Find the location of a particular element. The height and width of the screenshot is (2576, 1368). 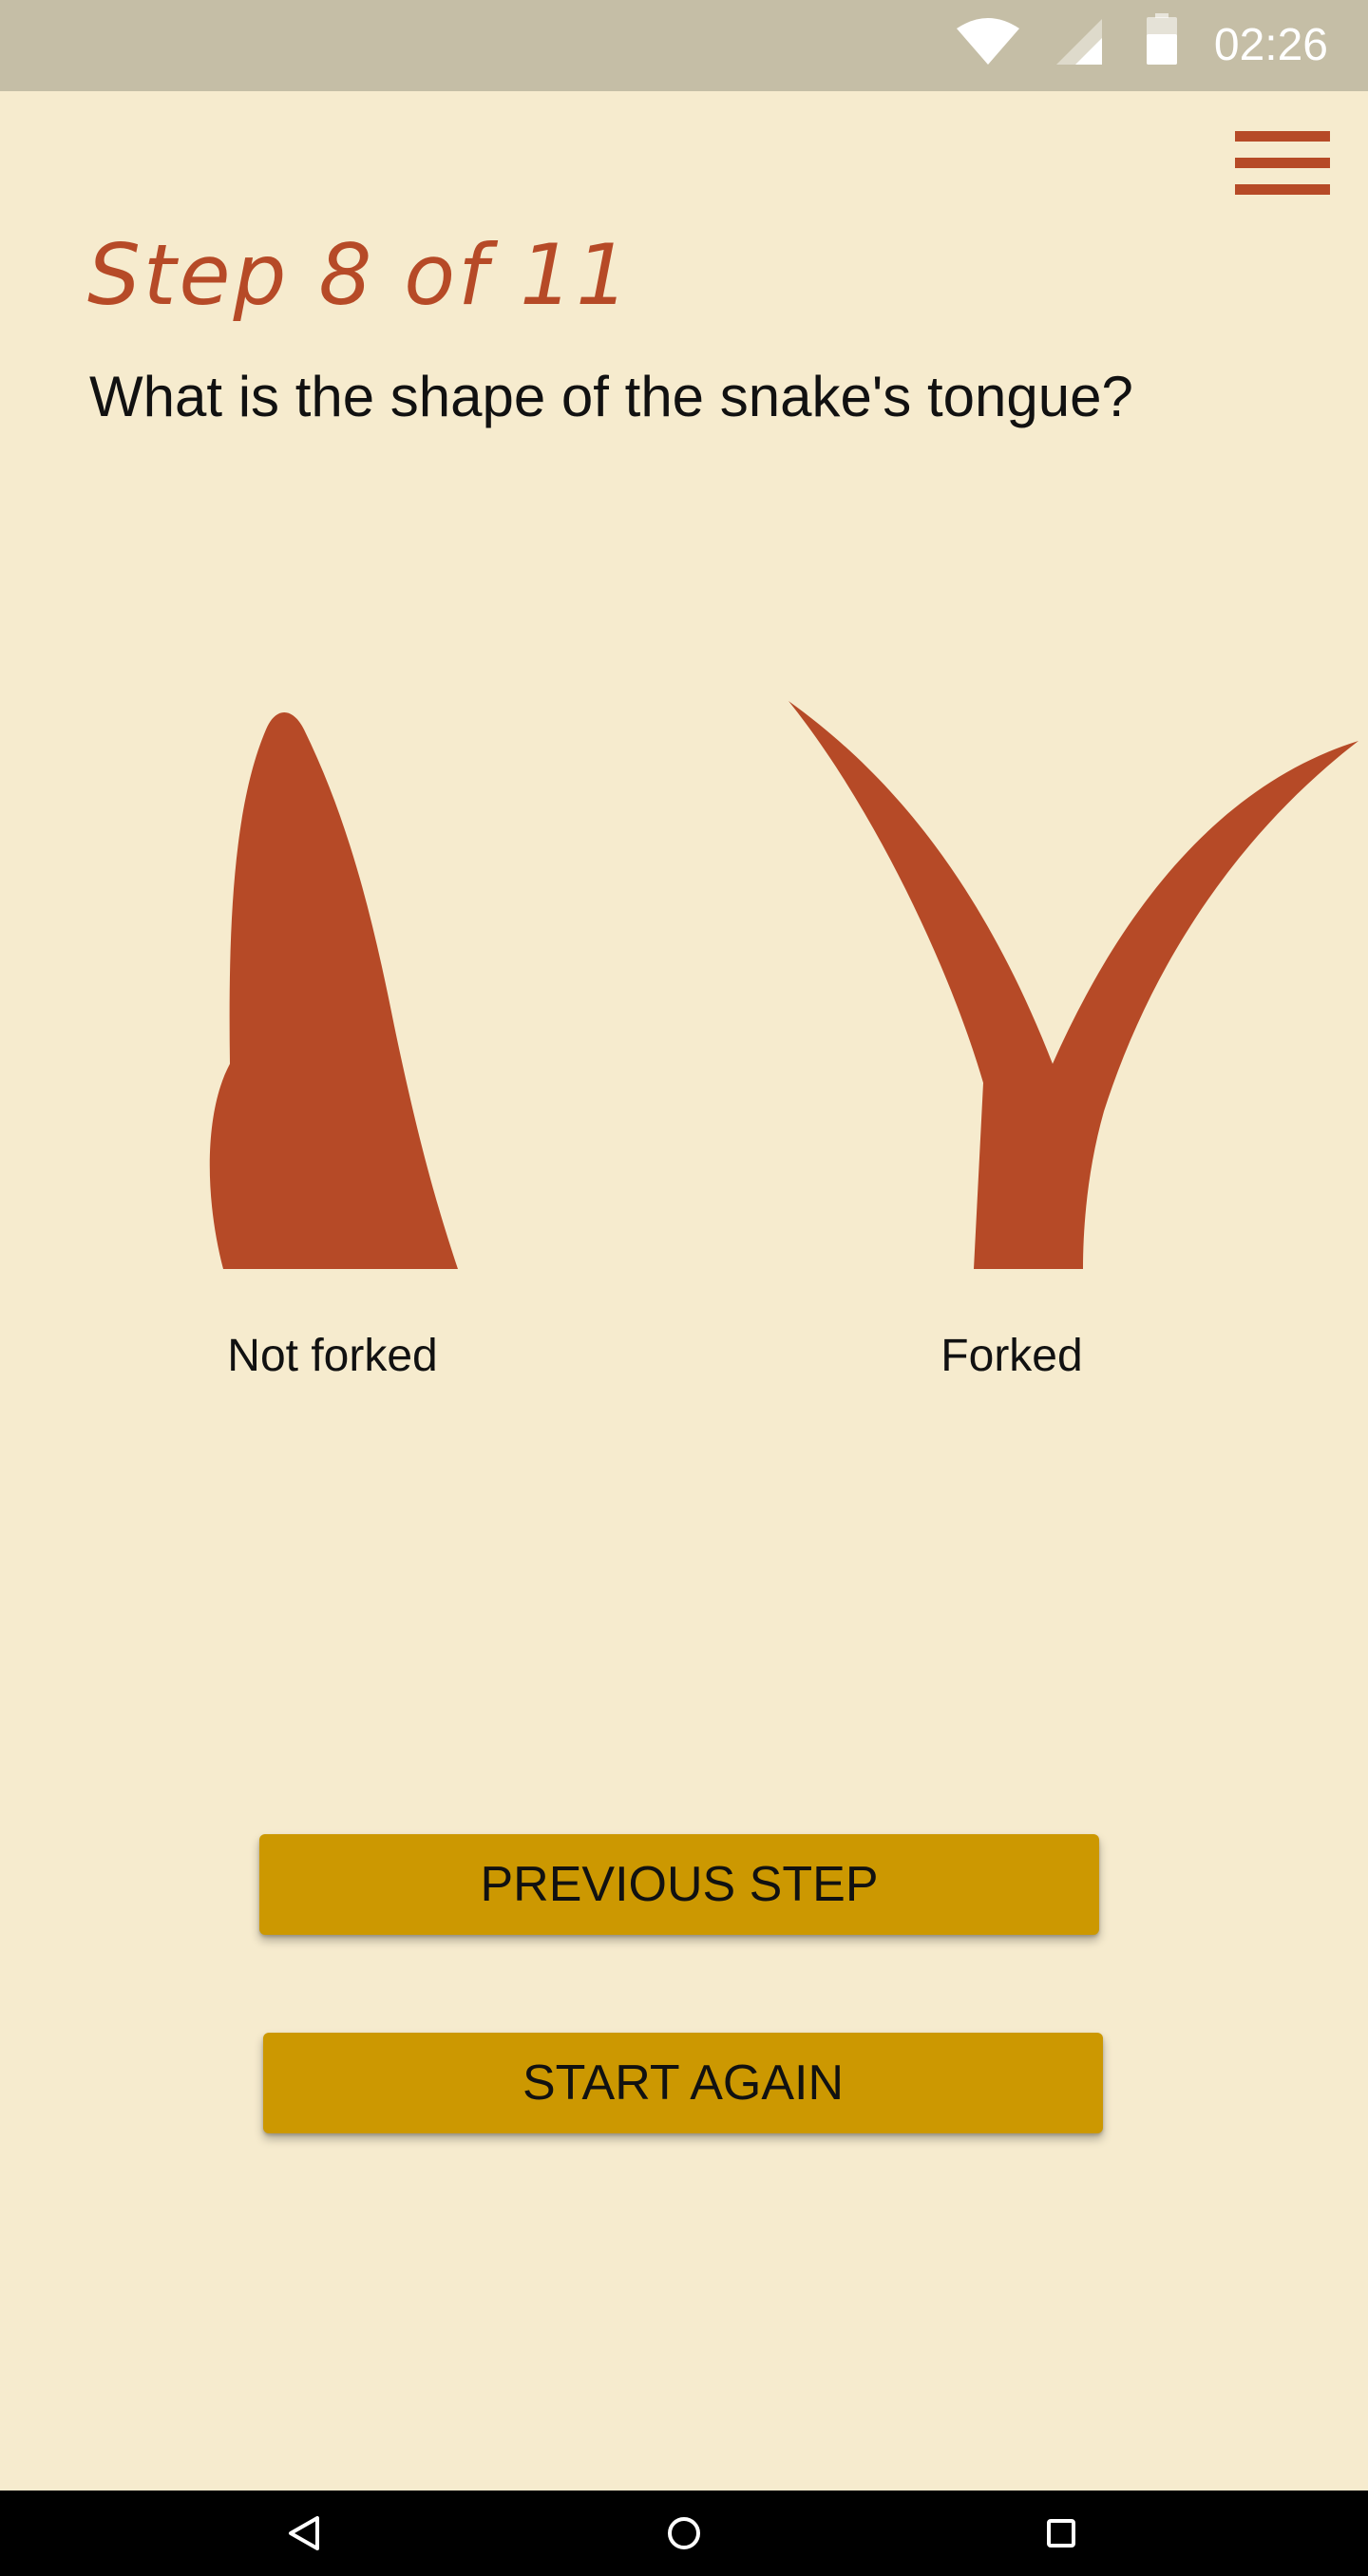

option-label-forked: Forked is located at coordinates (1011, 1356).